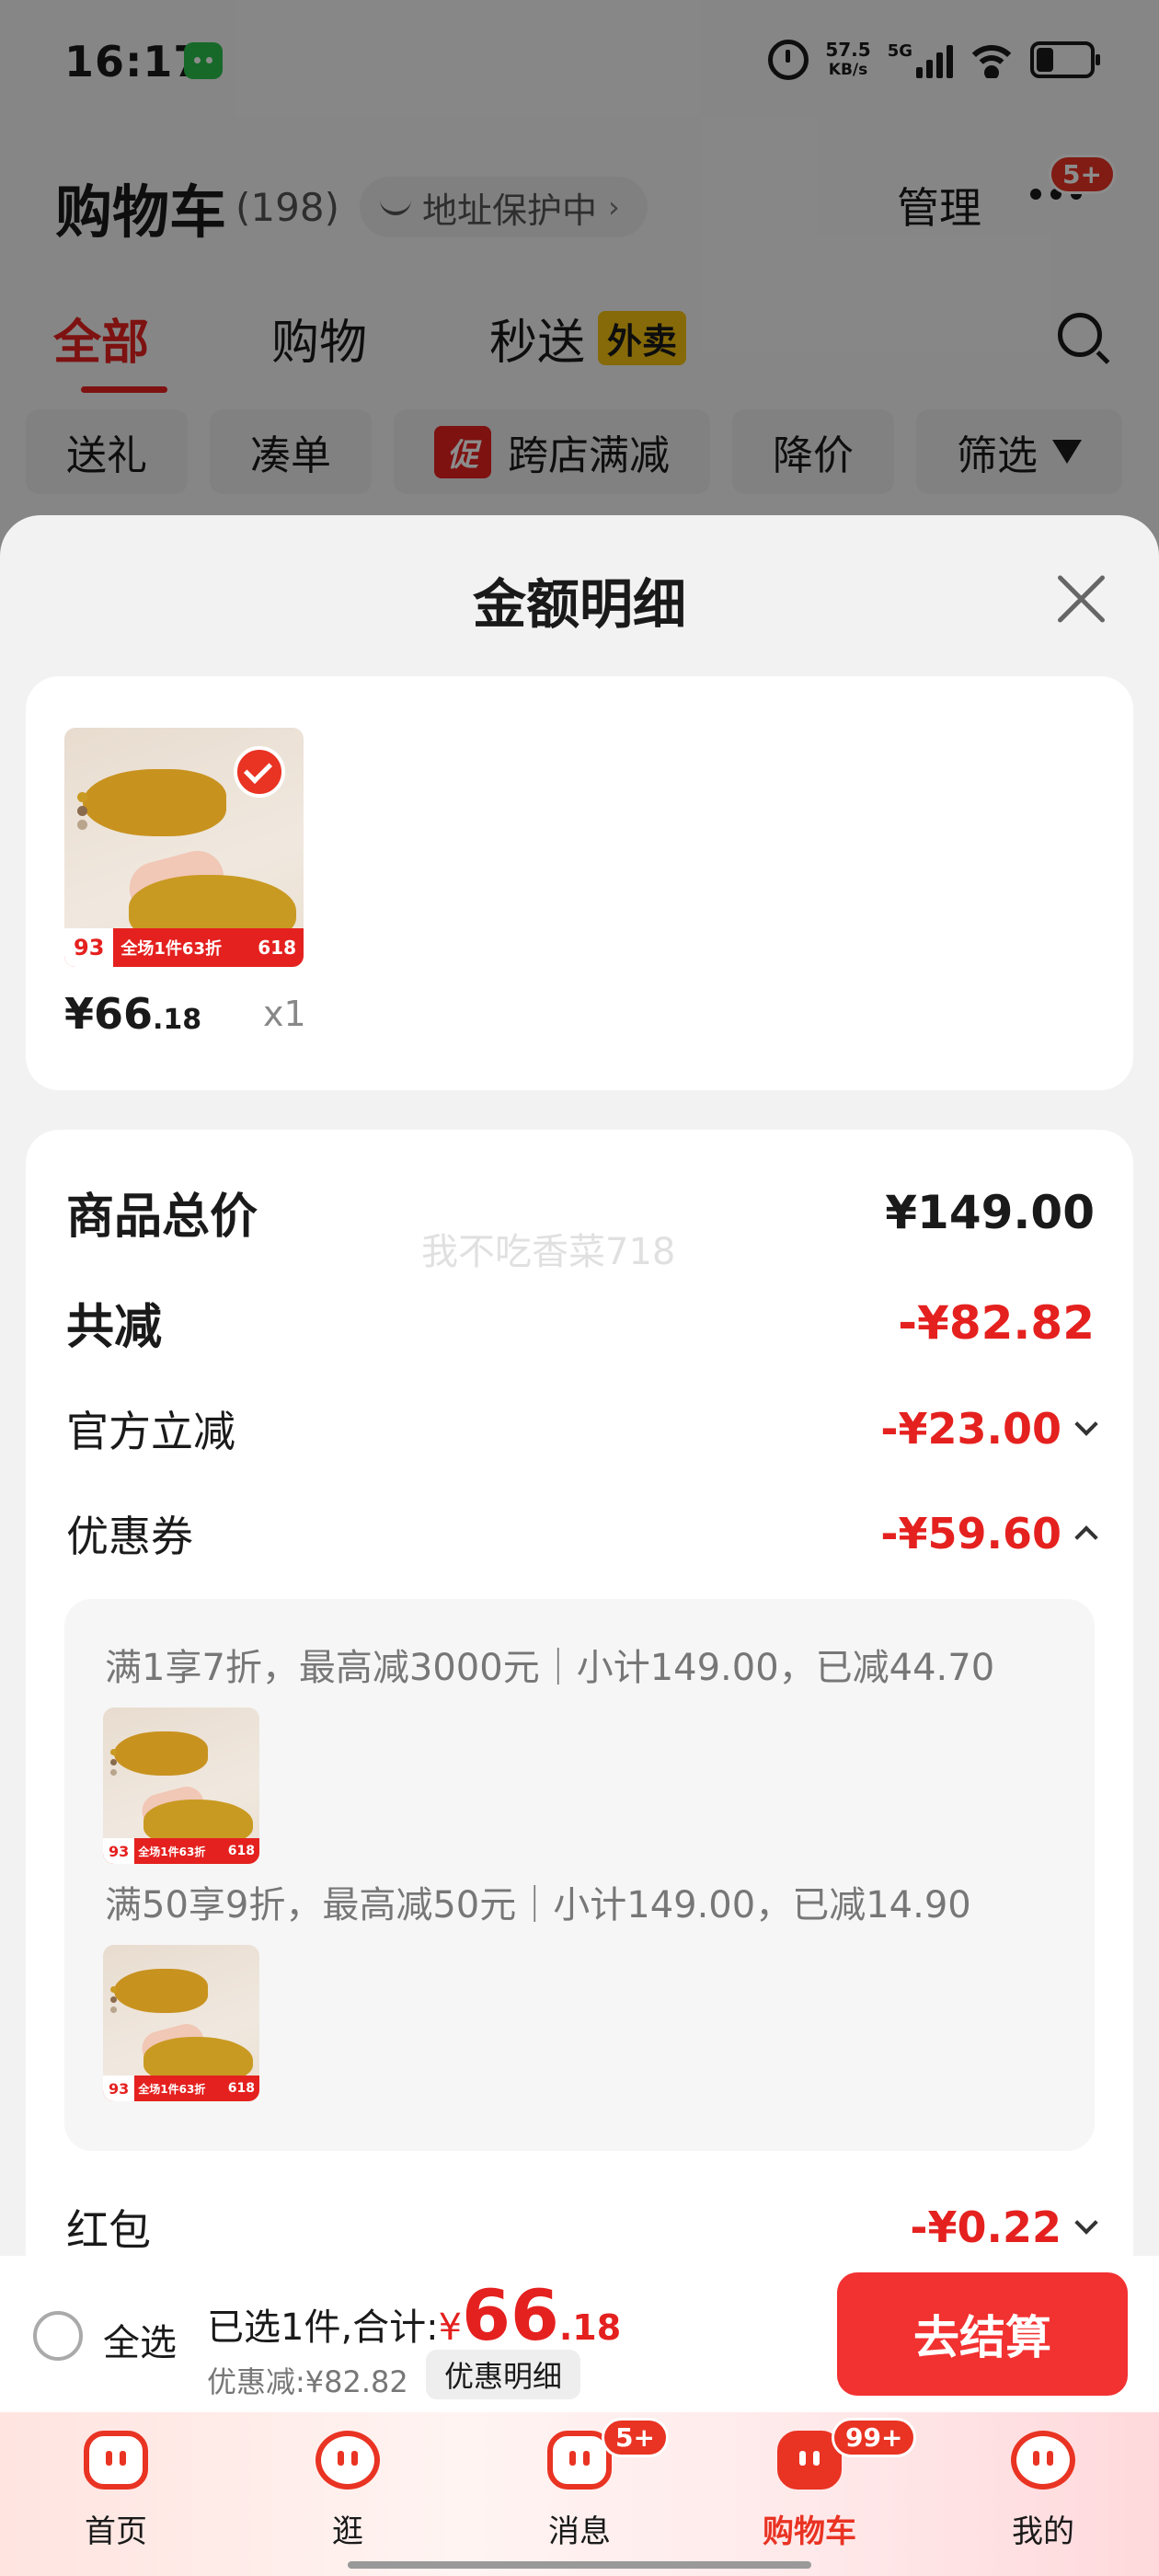 The height and width of the screenshot is (2576, 1159). Describe the element at coordinates (580, 1325) in the screenshot. I see `row-total-reduction: 共减 -¥82.82` at that location.